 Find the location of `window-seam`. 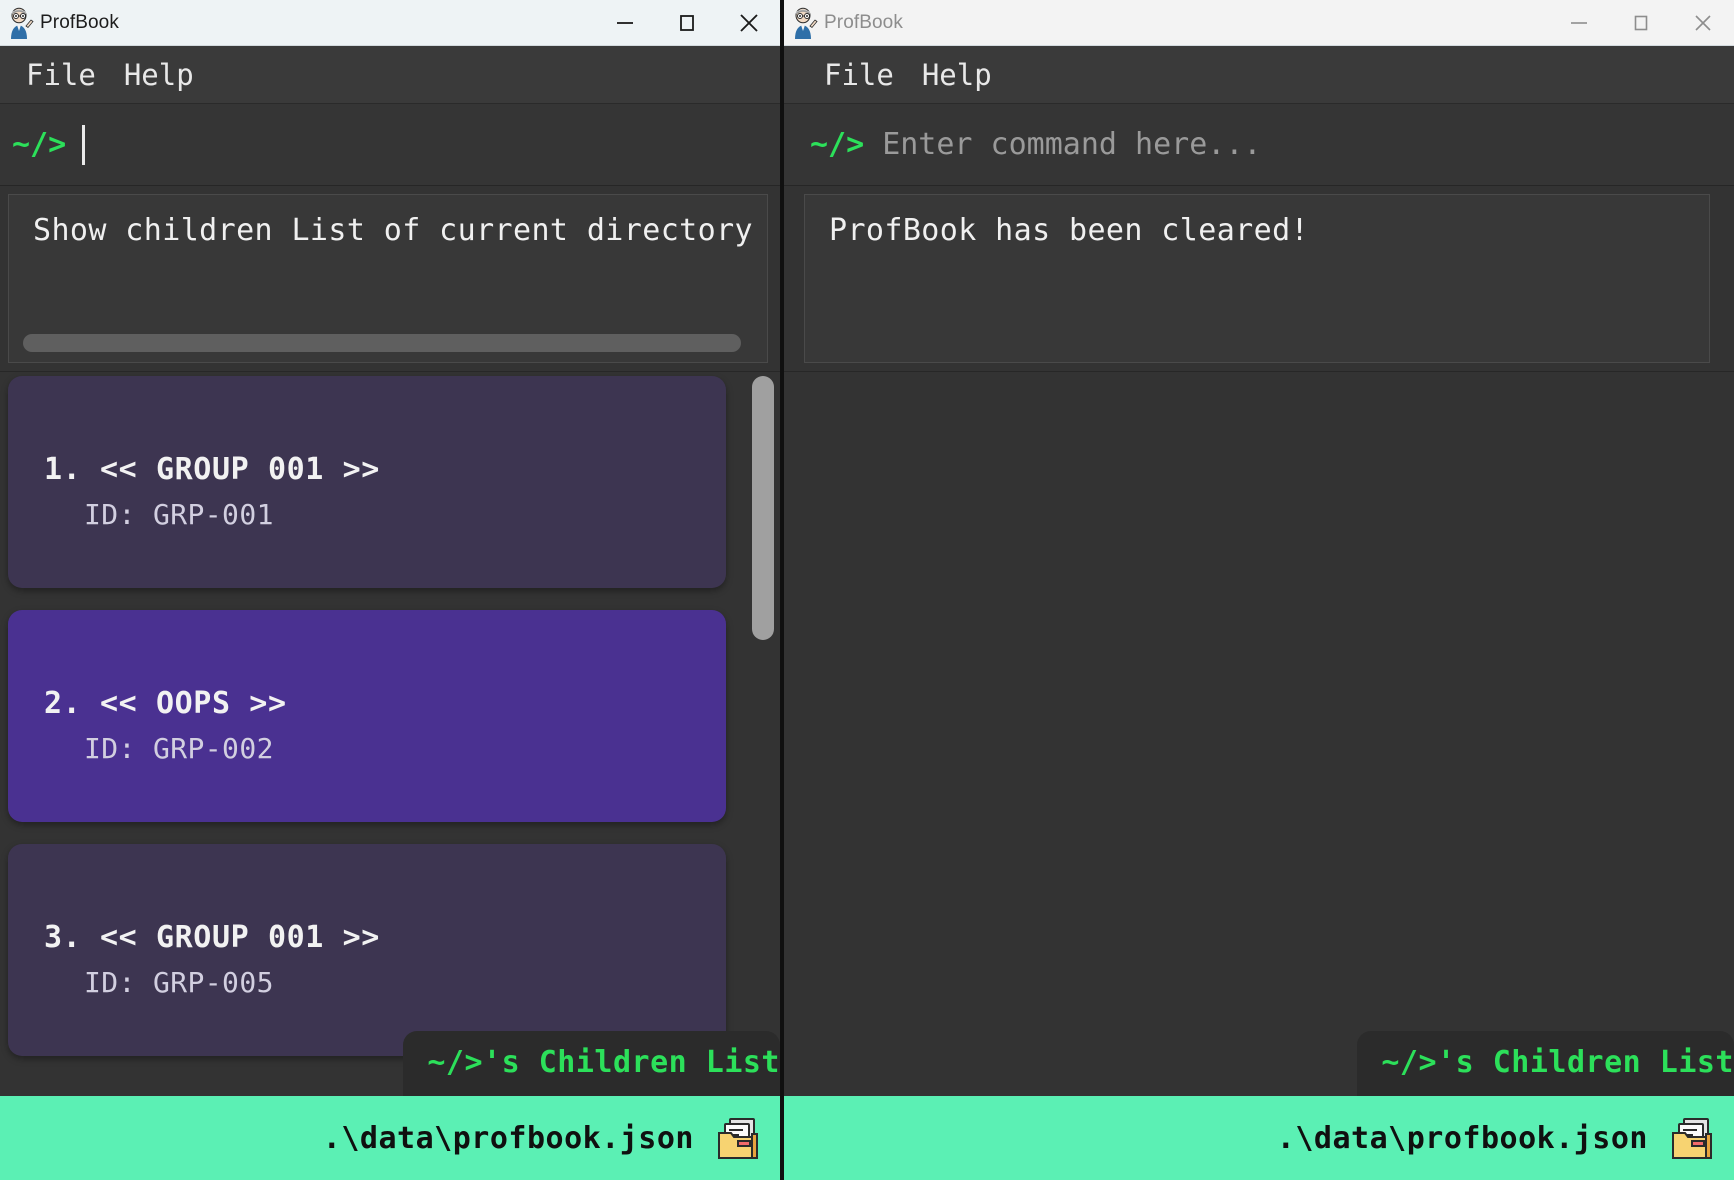

window-seam is located at coordinates (782, 590).